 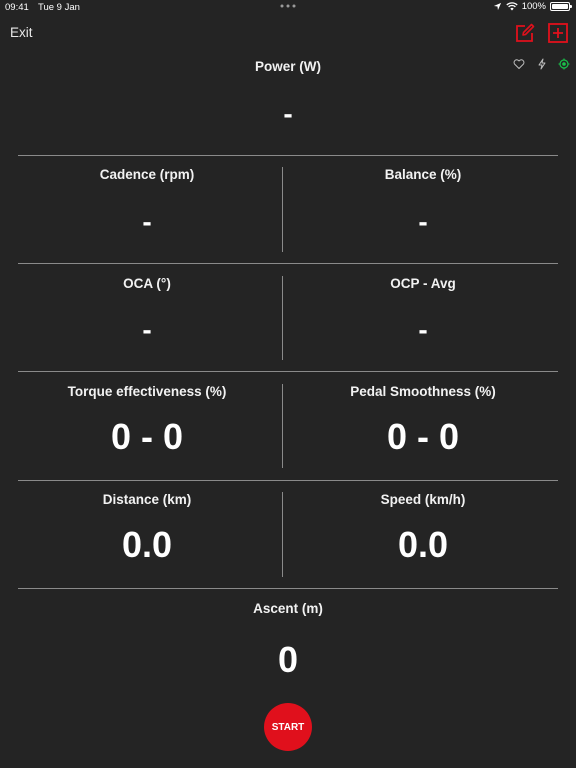 What do you see at coordinates (147, 436) in the screenshot?
I see `torque-value: 0 - 0` at bounding box center [147, 436].